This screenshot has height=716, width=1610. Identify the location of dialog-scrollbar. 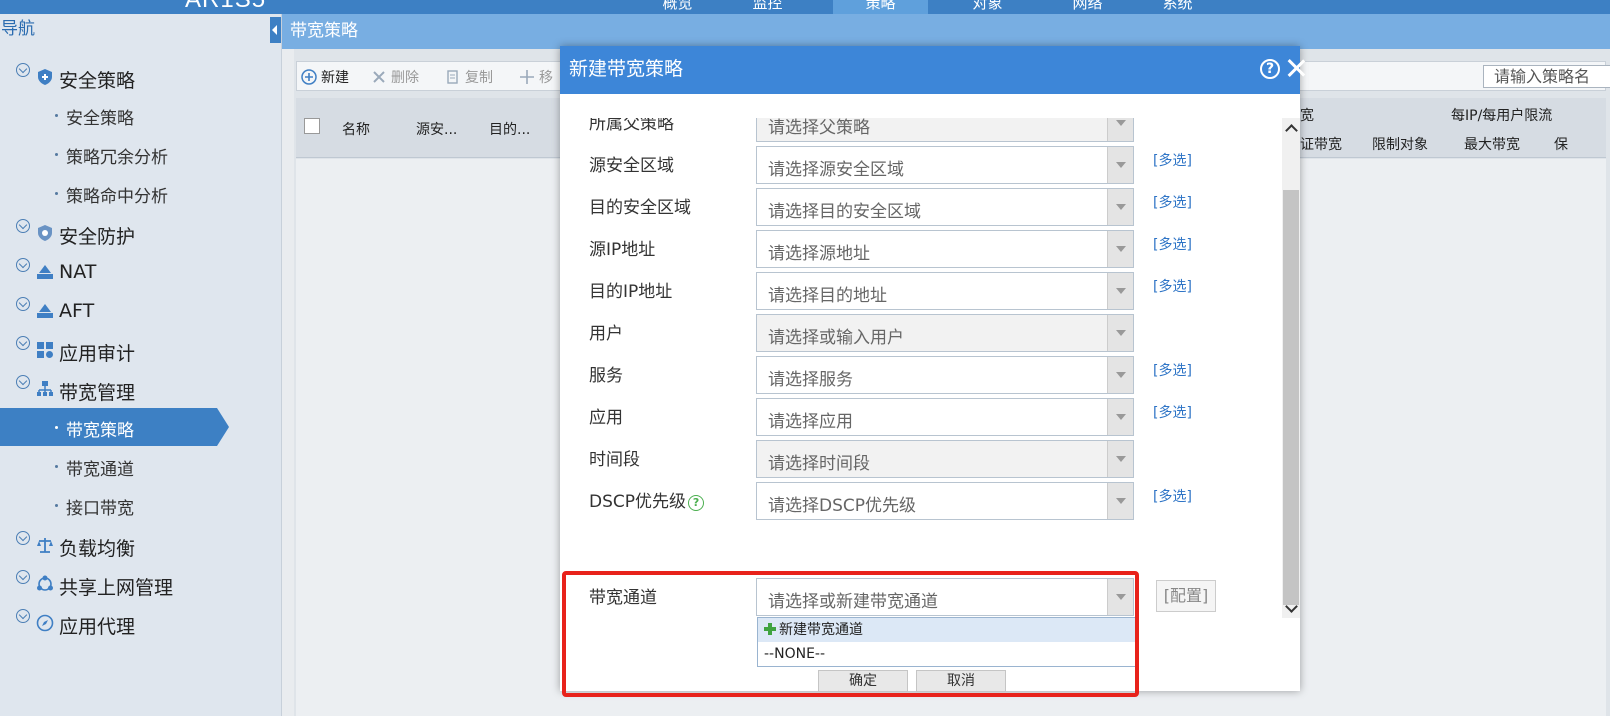
(1291, 368).